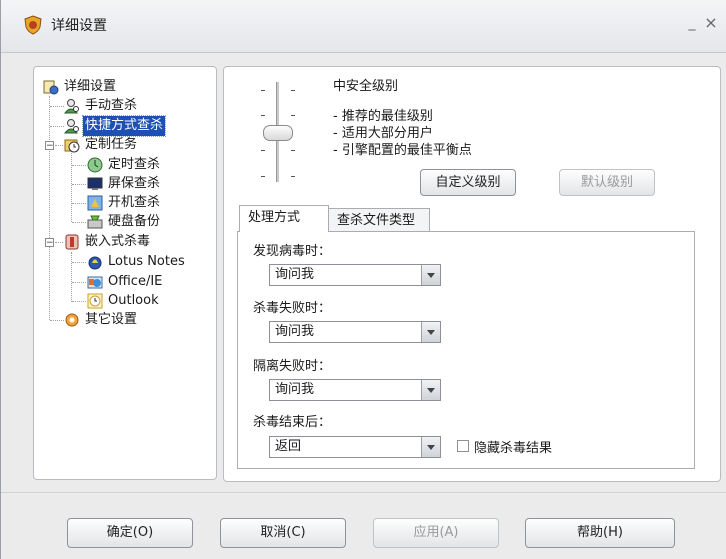 The image size is (726, 559). I want to click on app-shield-icon, so click(33, 25).